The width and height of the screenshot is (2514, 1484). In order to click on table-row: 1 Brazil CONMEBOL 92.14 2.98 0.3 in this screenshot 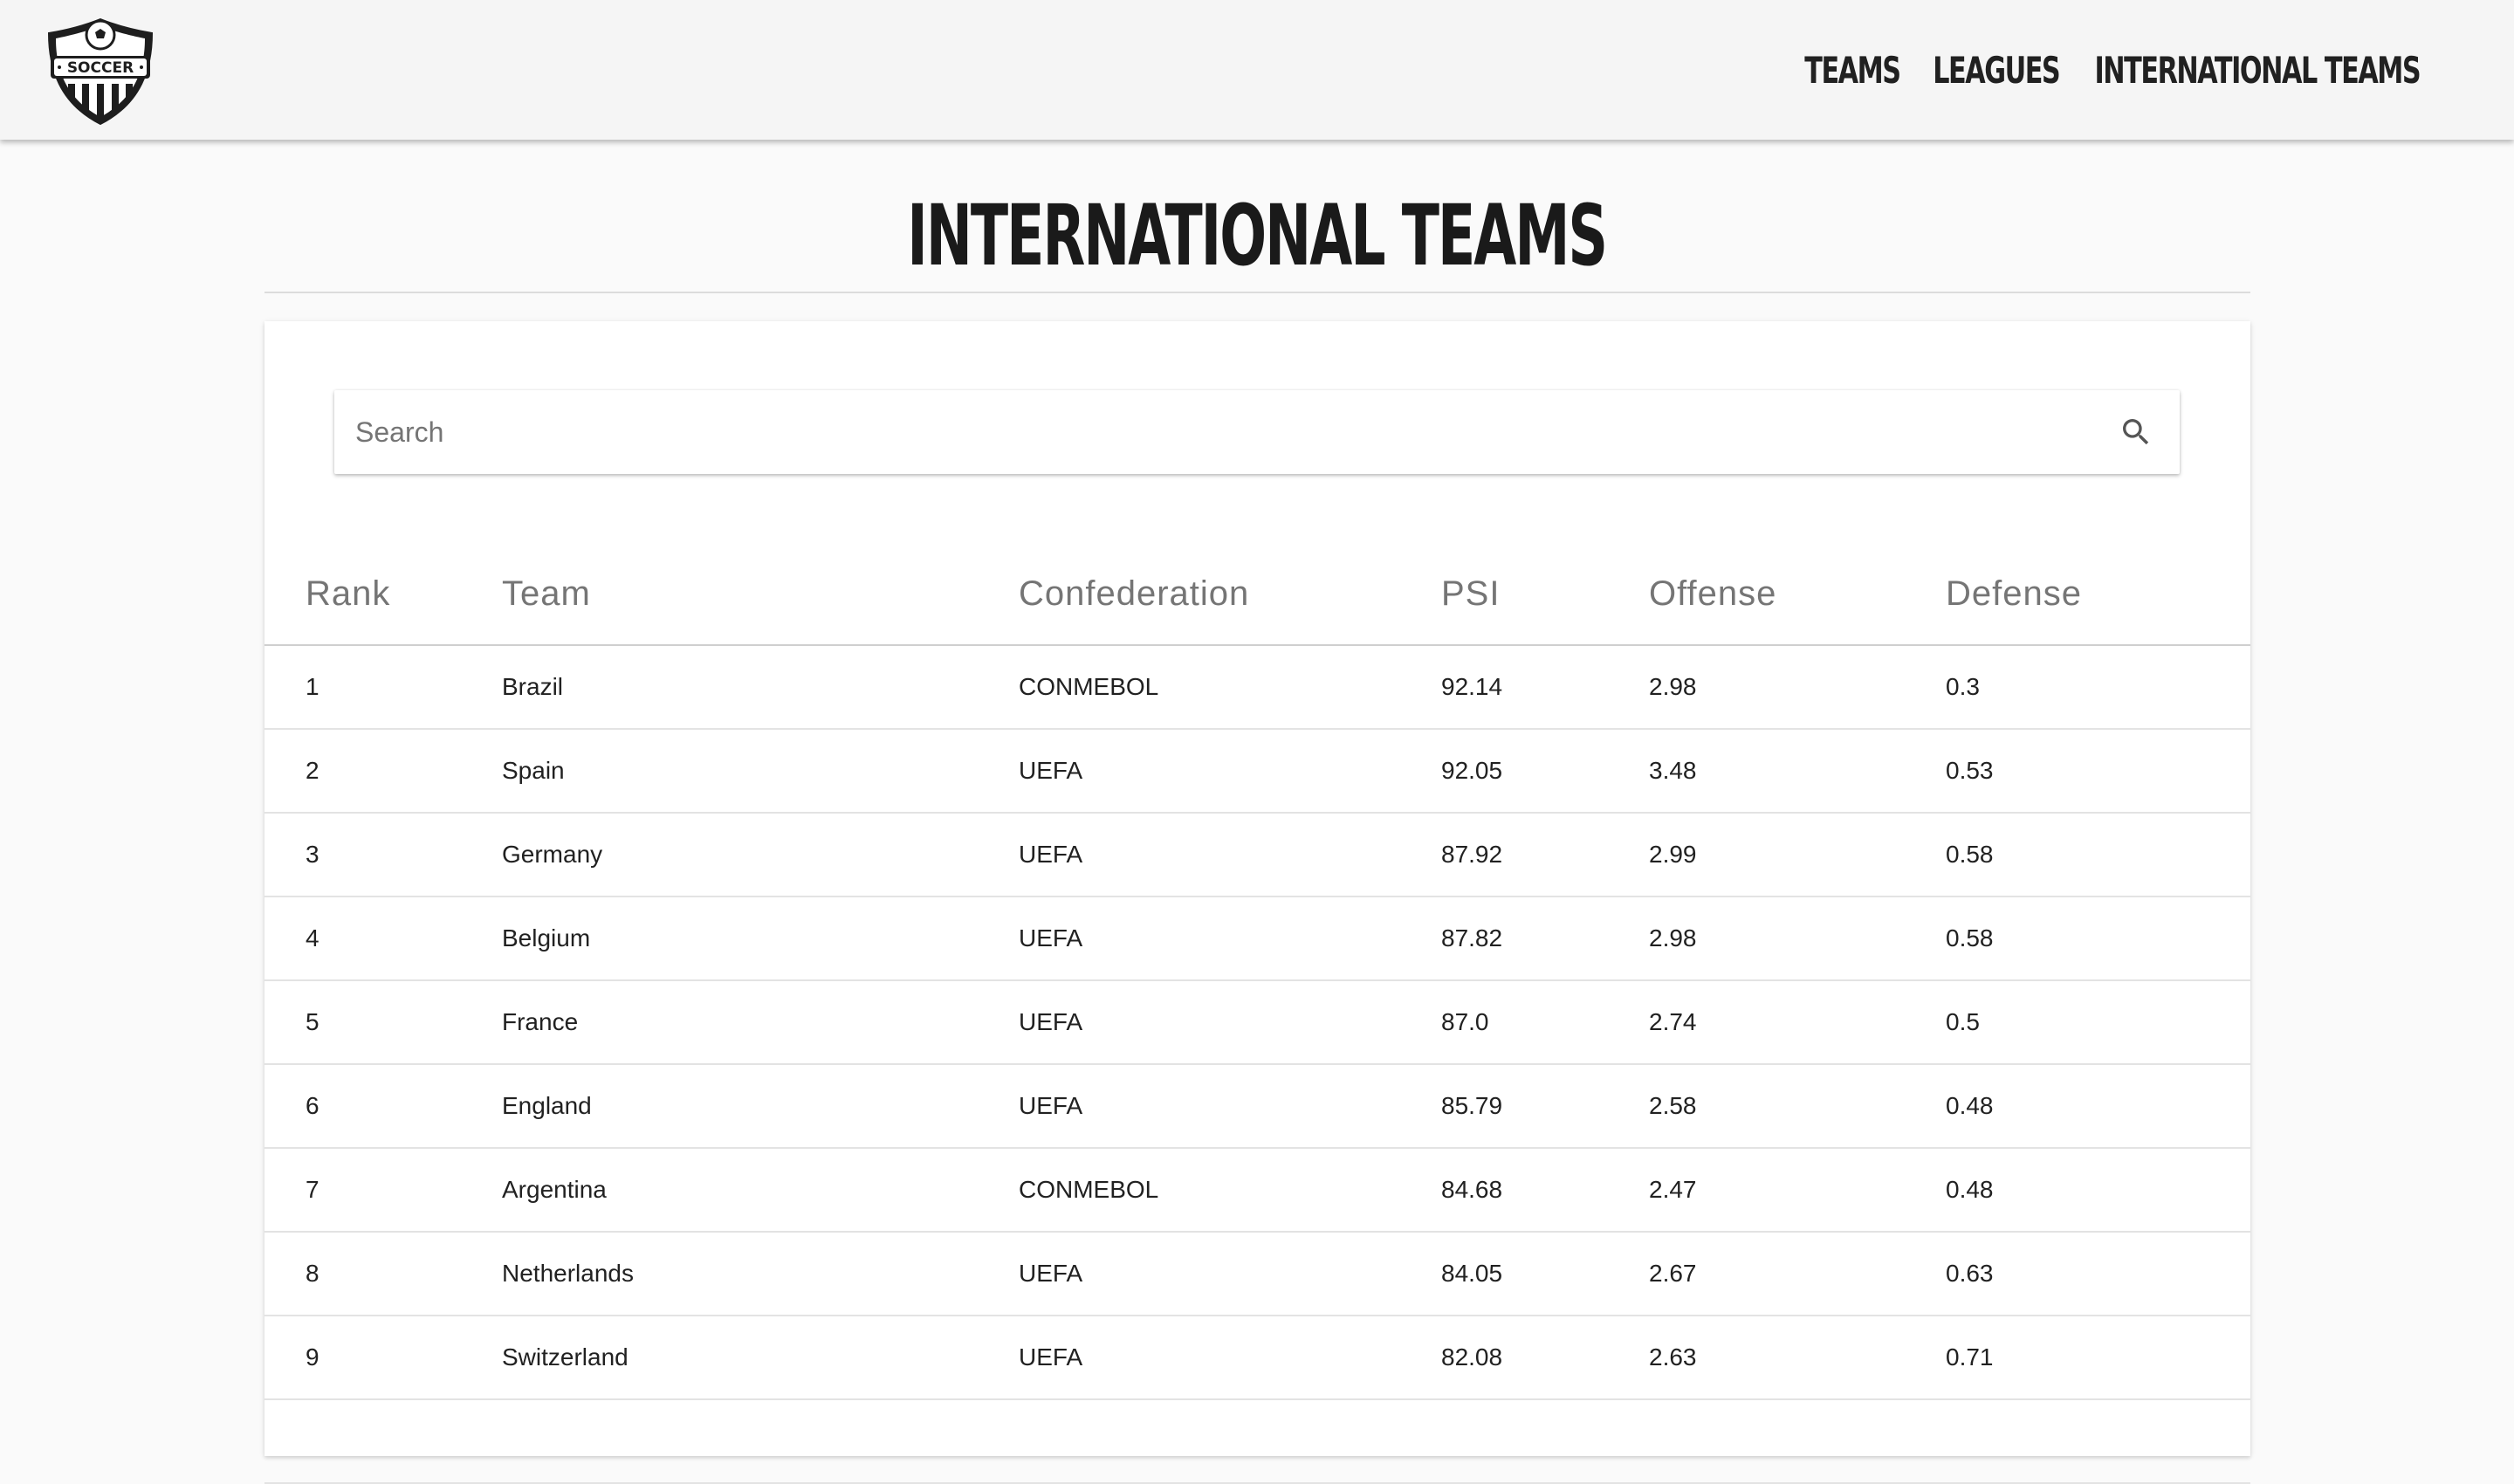, I will do `click(1257, 687)`.